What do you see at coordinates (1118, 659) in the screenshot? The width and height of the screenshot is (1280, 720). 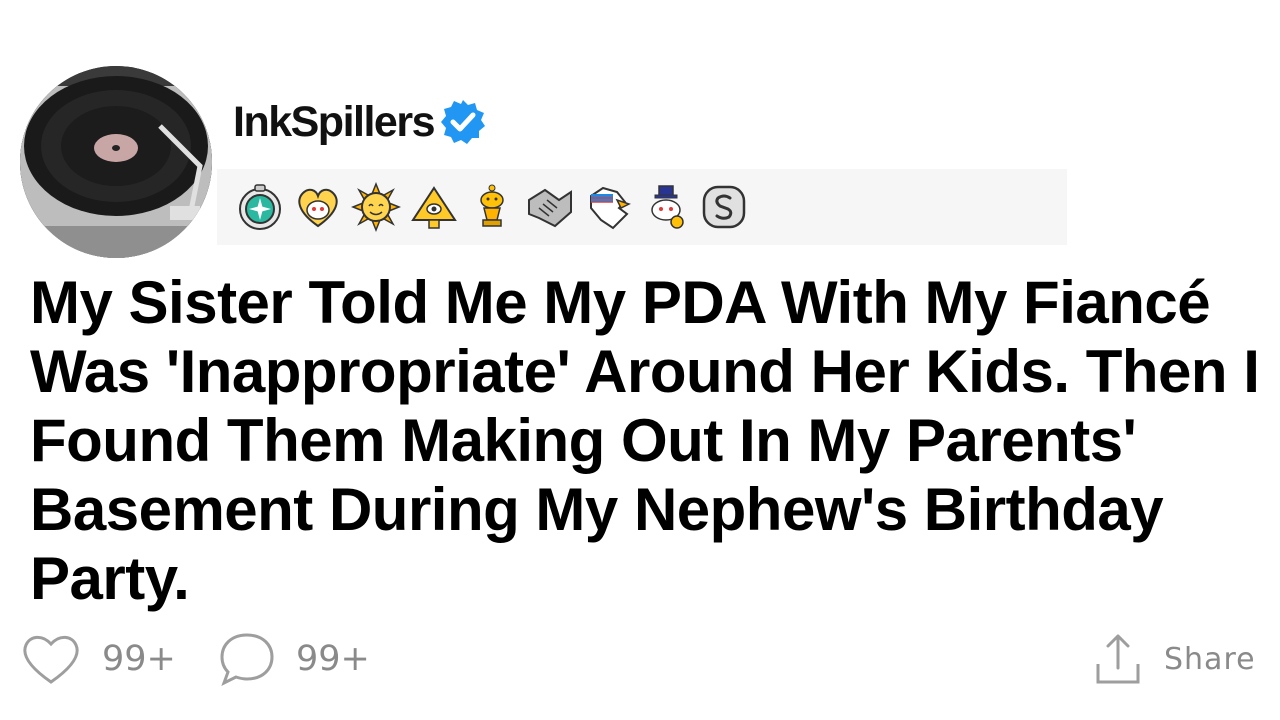 I see `share-icon` at bounding box center [1118, 659].